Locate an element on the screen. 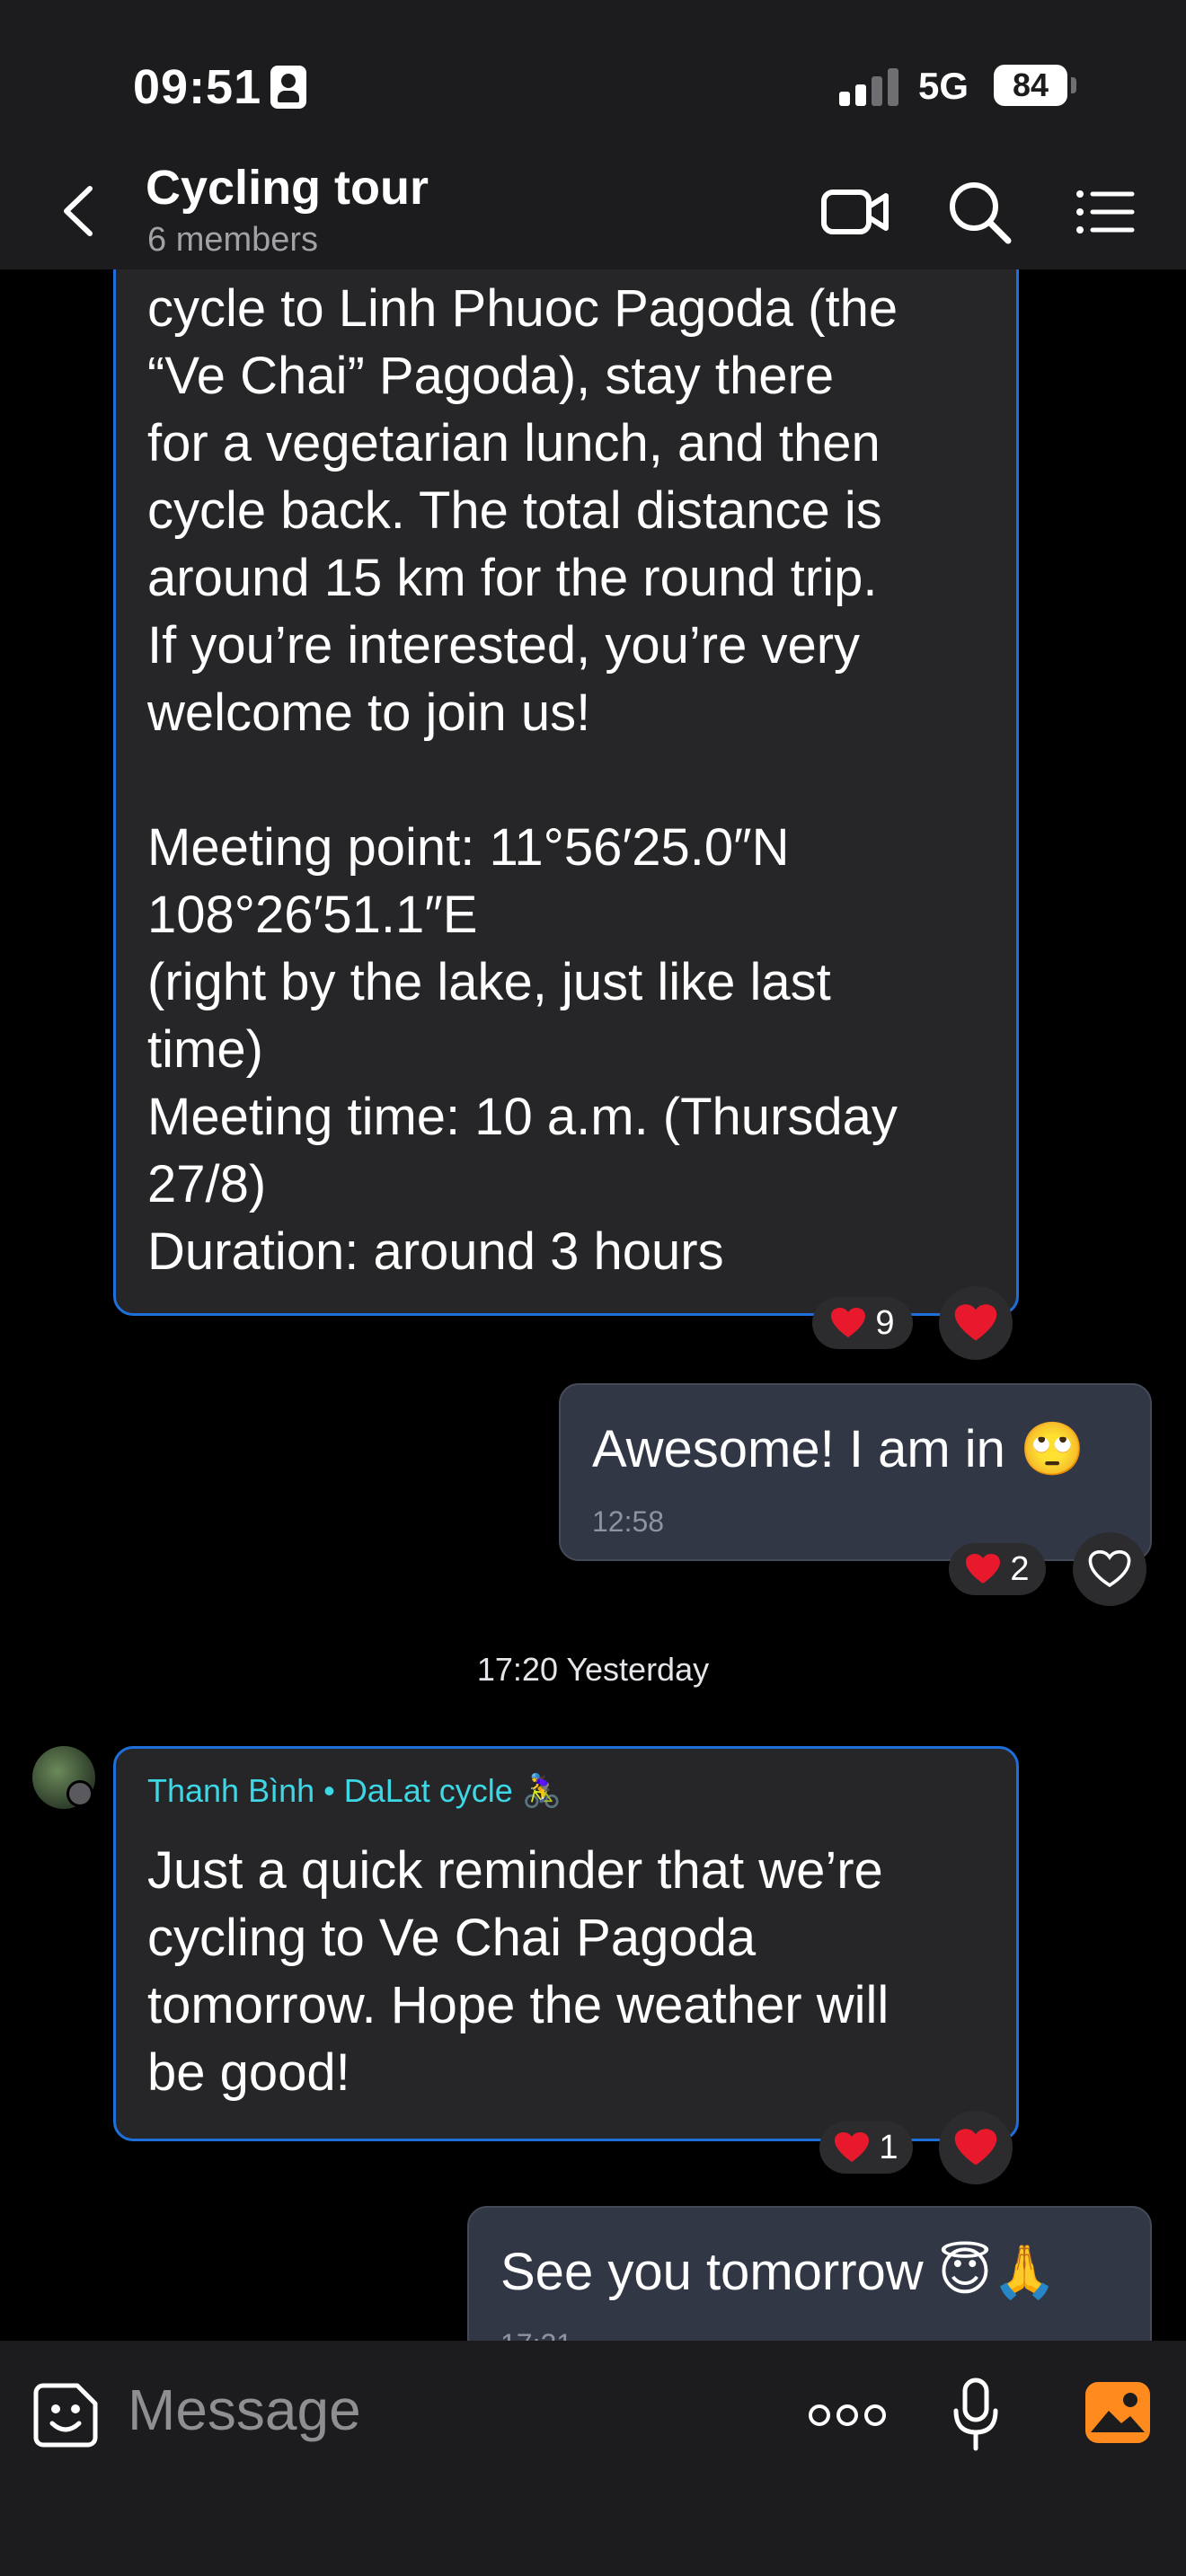 The image size is (1186, 2576). battery-tip is located at coordinates (1073, 85).